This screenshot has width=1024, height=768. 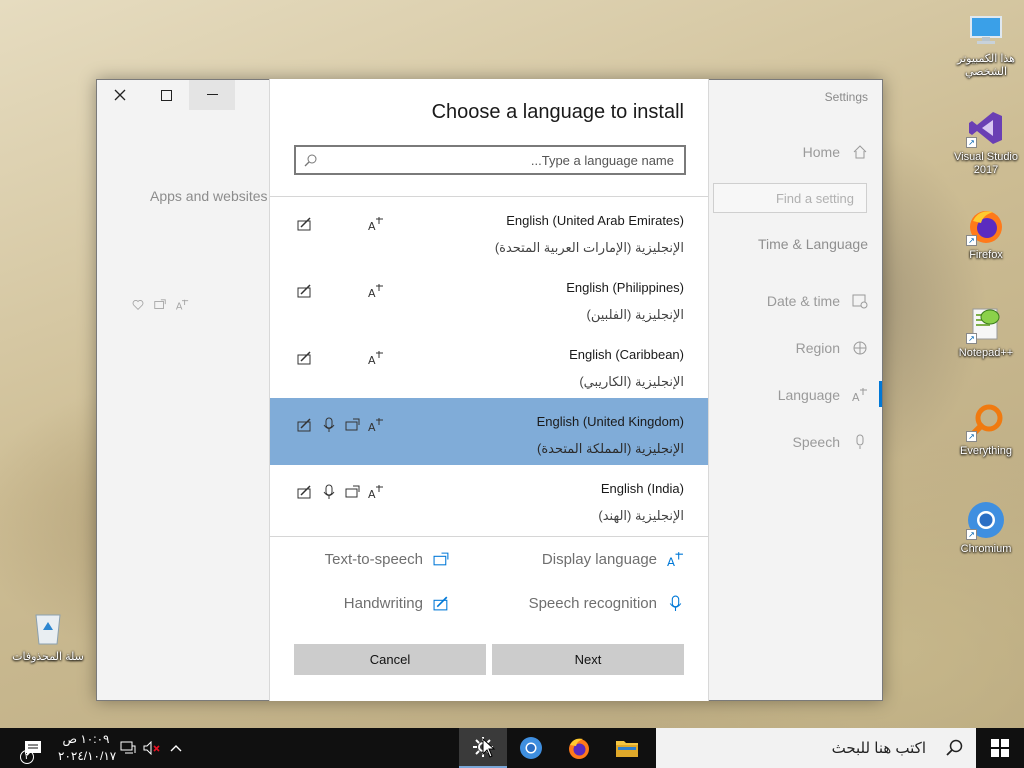 I want to click on language-native-name: الإنجليزية (الفلبين), so click(x=635, y=314).